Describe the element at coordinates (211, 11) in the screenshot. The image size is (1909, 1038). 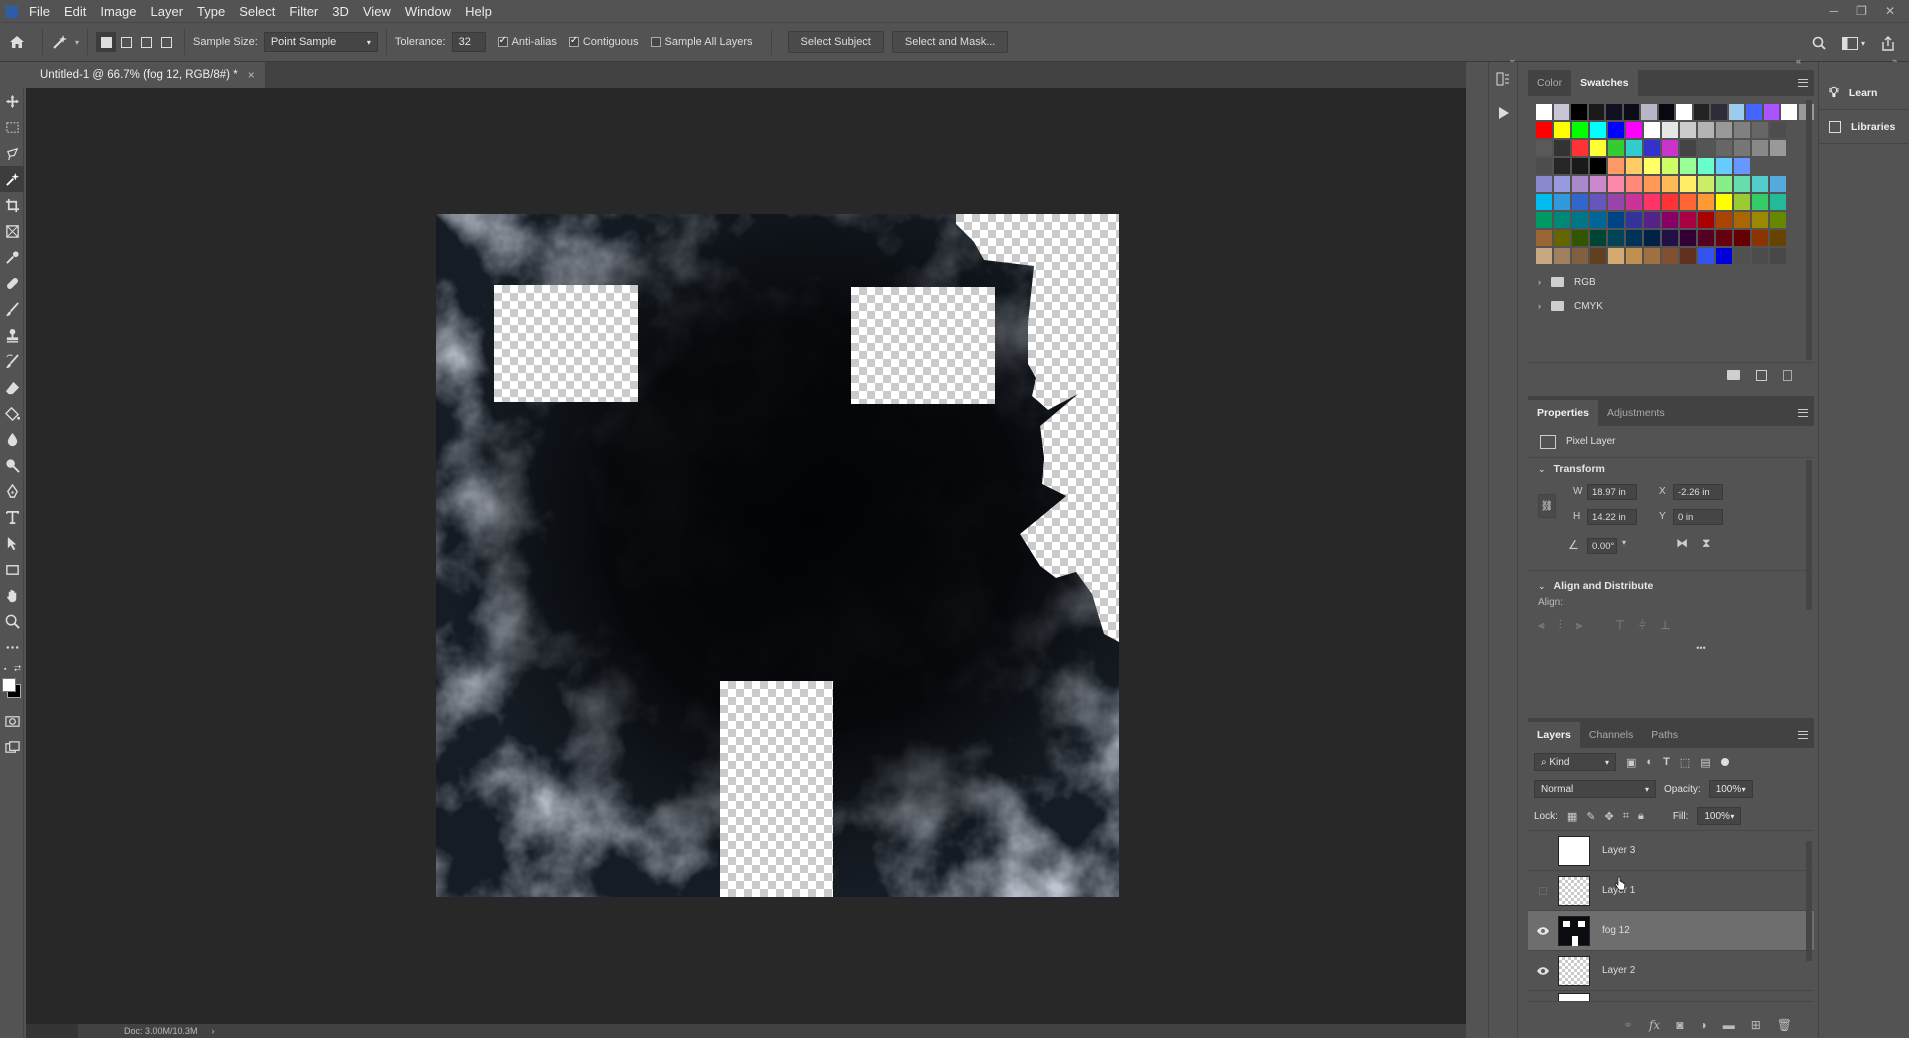
I see `menu-type: Type` at that location.